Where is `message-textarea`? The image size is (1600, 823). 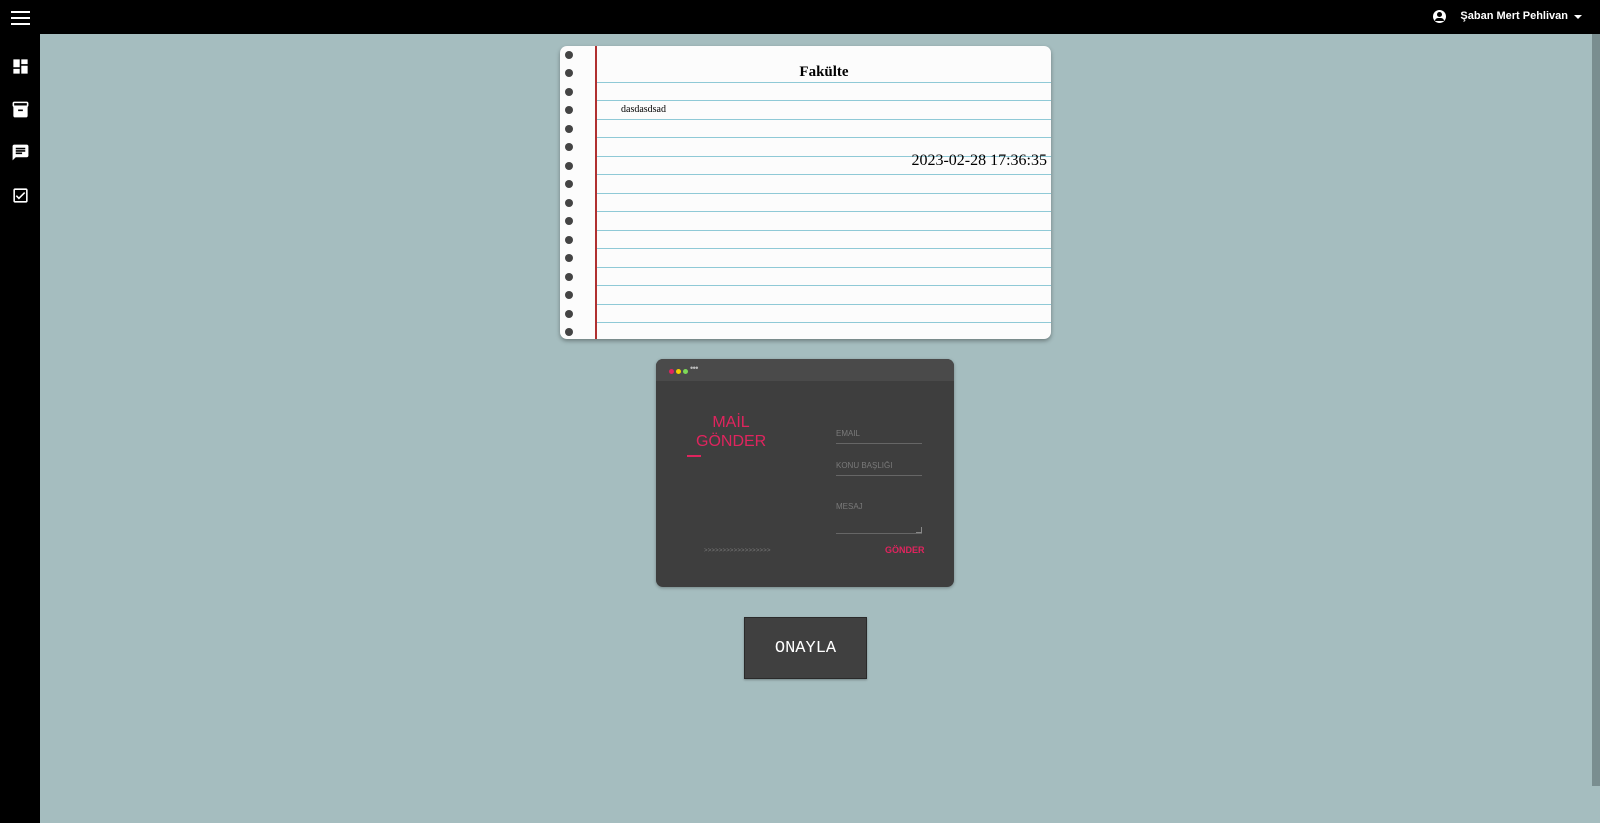
message-textarea is located at coordinates (879, 517).